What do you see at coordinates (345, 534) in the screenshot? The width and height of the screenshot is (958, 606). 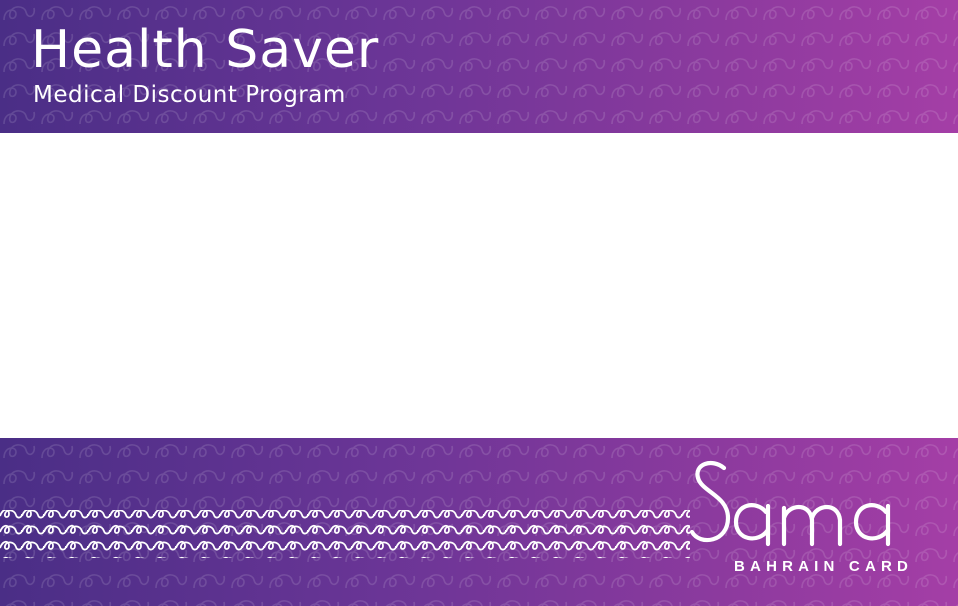 I see `wave-pattern-icon` at bounding box center [345, 534].